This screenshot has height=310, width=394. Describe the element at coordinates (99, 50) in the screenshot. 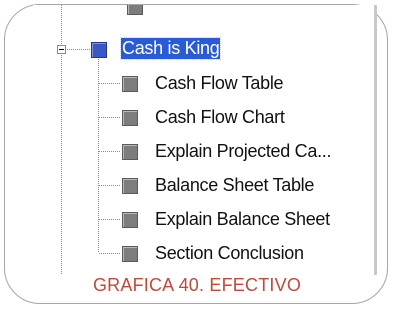

I see `folder-node-icon` at that location.